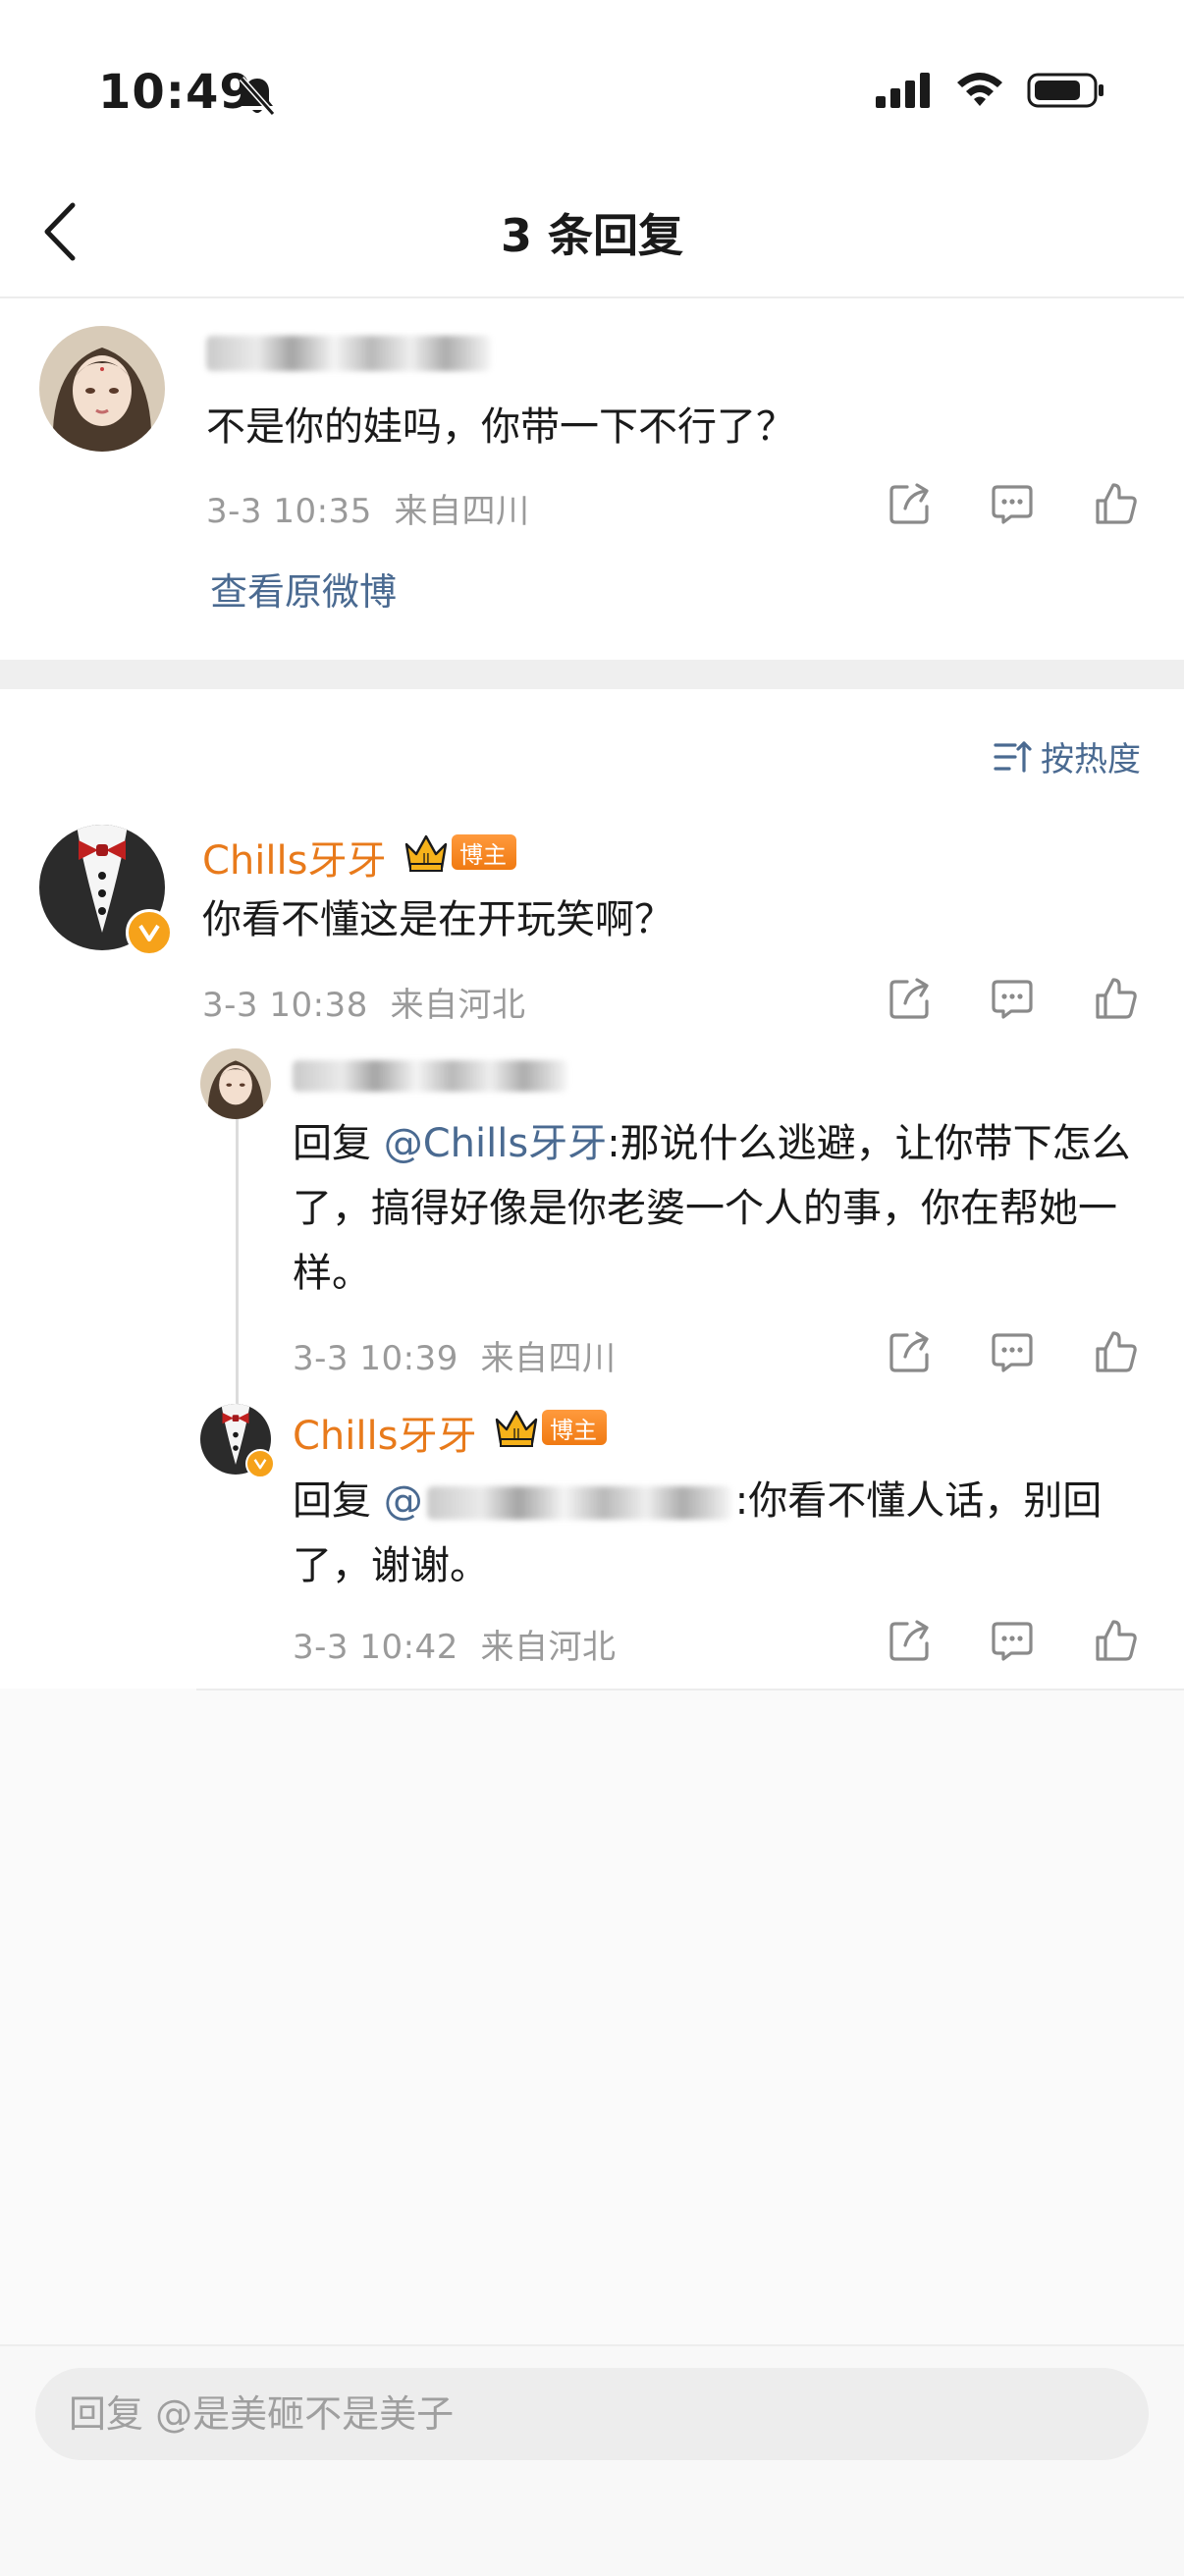  Describe the element at coordinates (720, 1533) in the screenshot. I see `sub-reply-text-block: 回复 @:你看不懂人话，别回了，谢谢。` at that location.